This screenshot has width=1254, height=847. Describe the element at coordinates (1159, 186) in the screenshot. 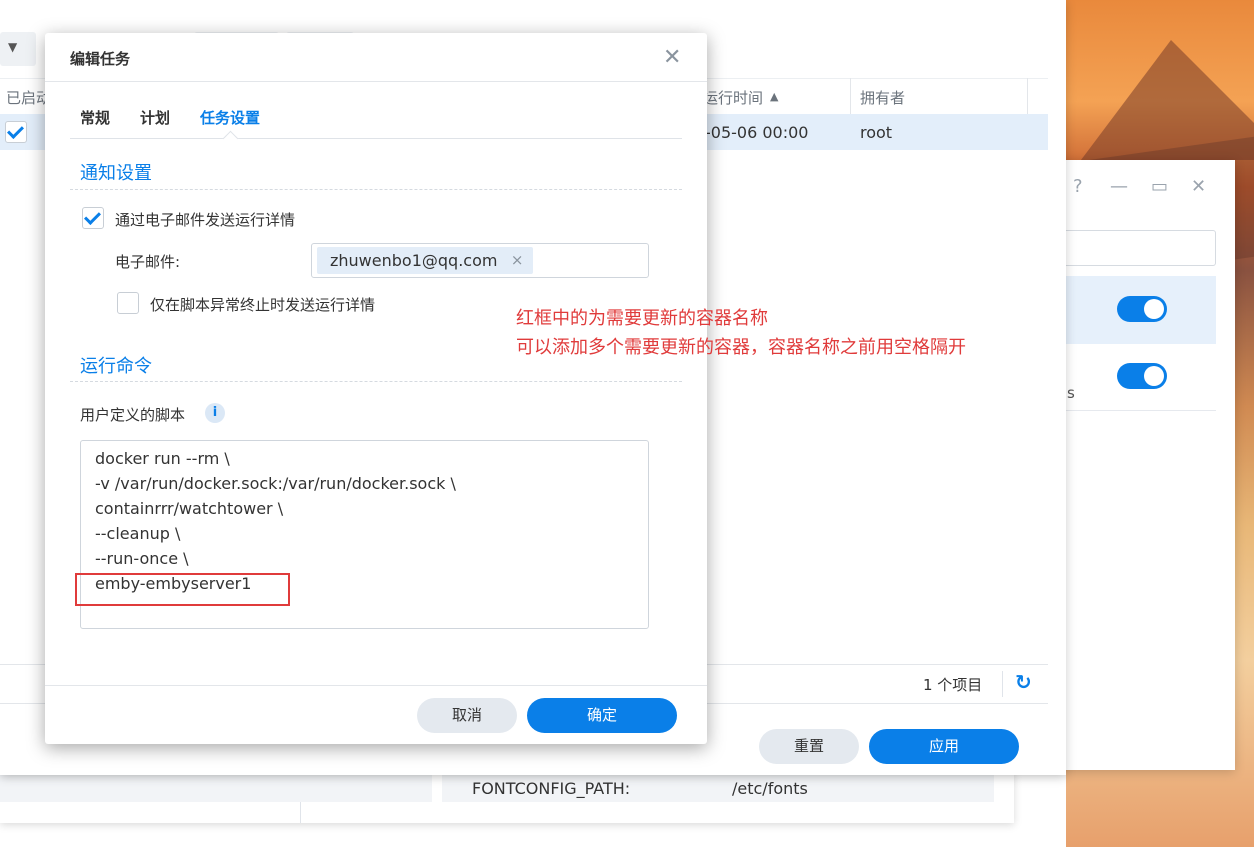

I see `maximize-icon: ▭` at that location.